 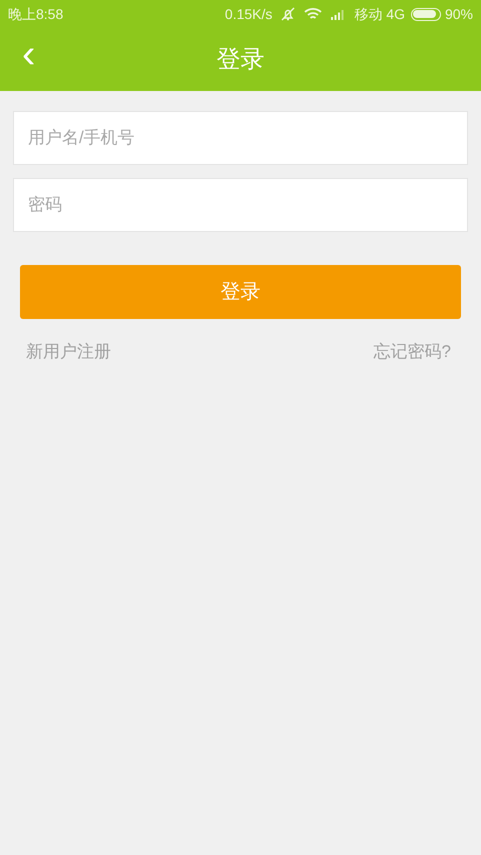 I want to click on register-link: 新用户注册, so click(x=68, y=351).